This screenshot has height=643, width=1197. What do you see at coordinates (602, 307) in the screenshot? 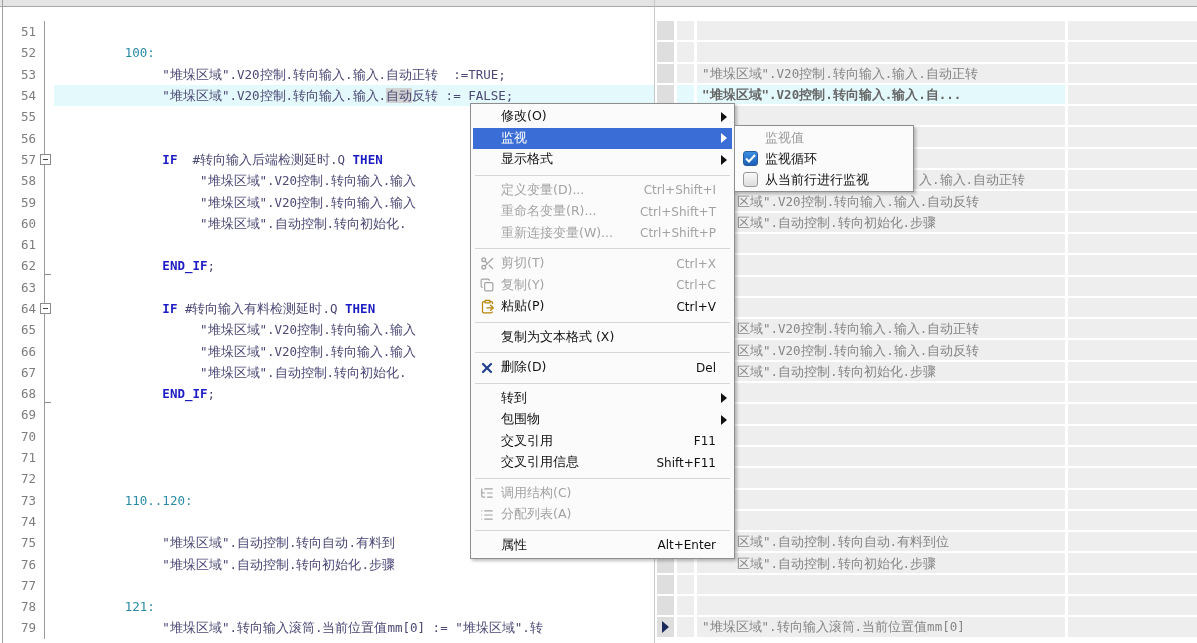
I see `menu-item: 粘贴(P) Ctrl+V` at bounding box center [602, 307].